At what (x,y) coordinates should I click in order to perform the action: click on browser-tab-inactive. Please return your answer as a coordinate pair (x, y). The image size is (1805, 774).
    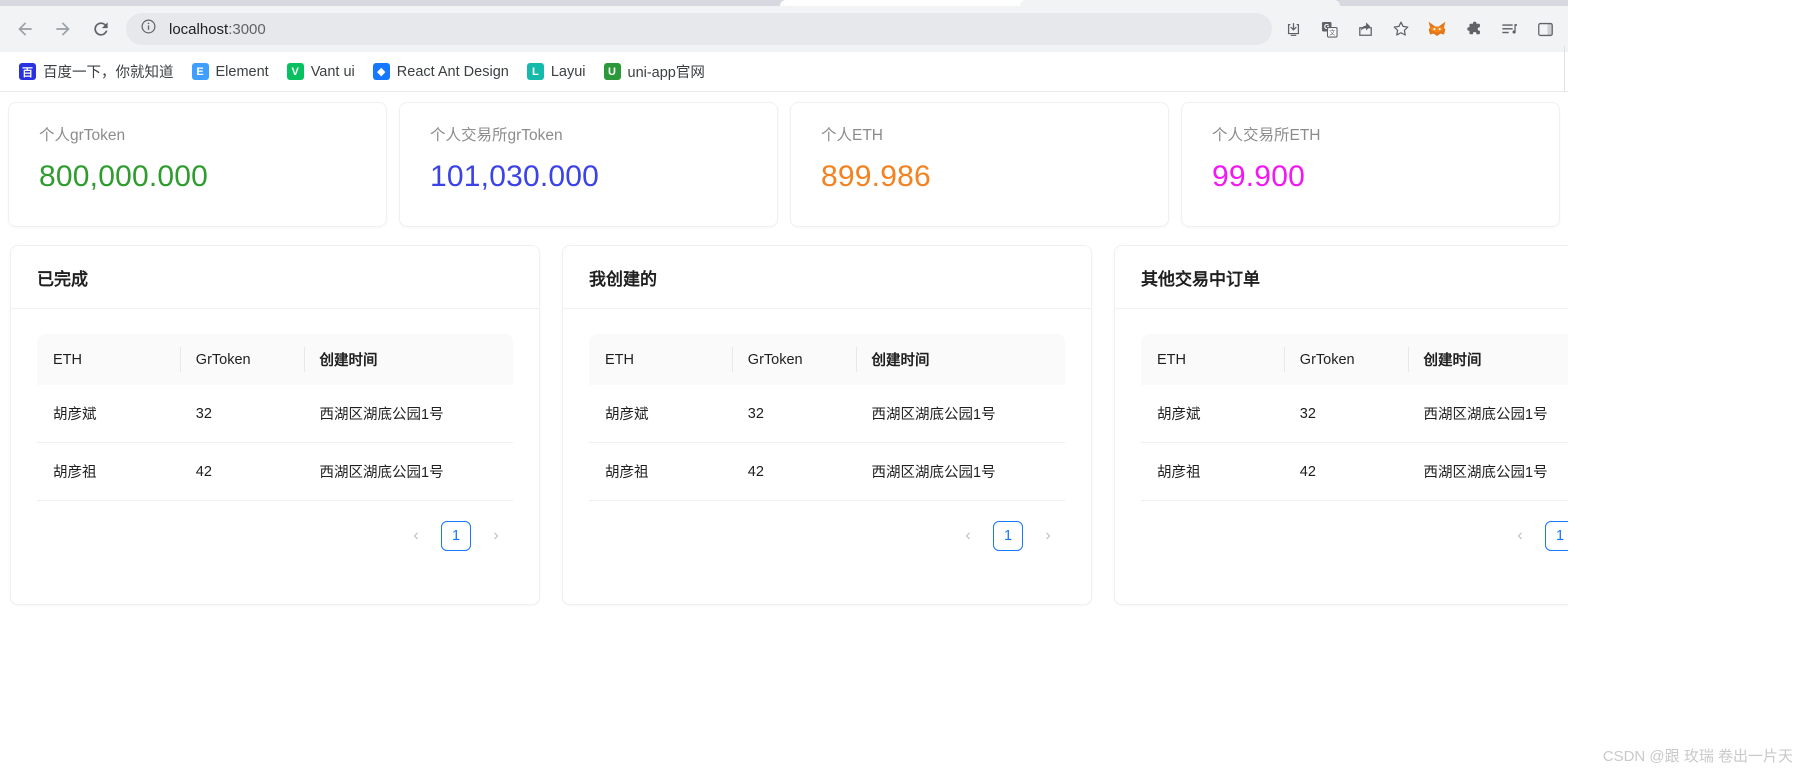
    Looking at the image, I should click on (1180, 3).